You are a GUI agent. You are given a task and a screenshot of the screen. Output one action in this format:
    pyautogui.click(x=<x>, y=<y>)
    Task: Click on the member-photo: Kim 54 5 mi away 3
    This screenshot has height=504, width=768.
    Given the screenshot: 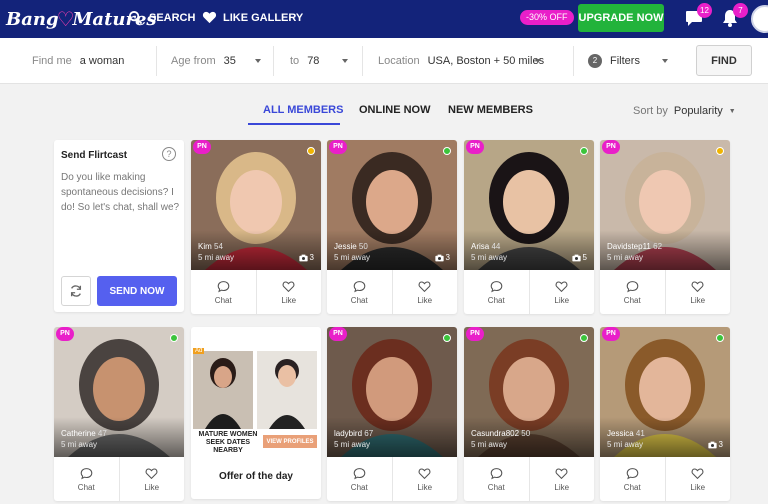 What is the action you would take?
    pyautogui.click(x=256, y=205)
    